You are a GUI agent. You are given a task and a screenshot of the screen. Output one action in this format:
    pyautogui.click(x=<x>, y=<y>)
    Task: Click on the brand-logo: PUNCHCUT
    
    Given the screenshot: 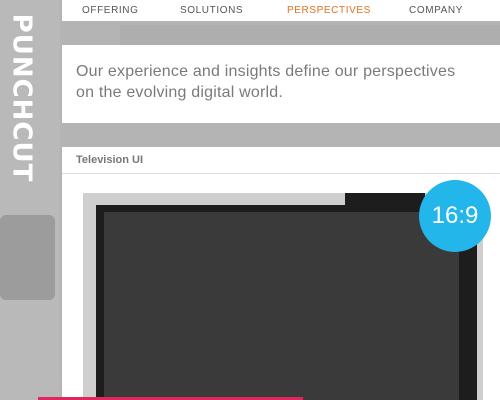 What is the action you would take?
    pyautogui.click(x=21, y=98)
    